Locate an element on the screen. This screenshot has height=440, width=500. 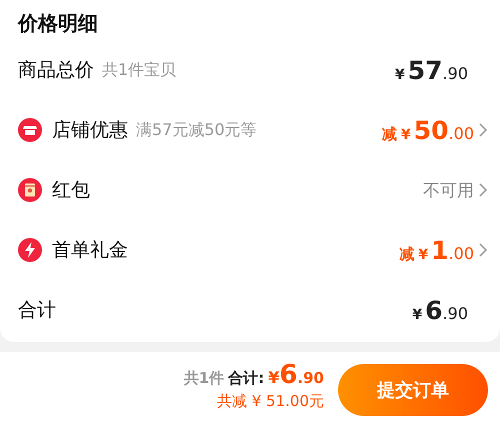
price-value: ¥6.90 is located at coordinates (440, 310).